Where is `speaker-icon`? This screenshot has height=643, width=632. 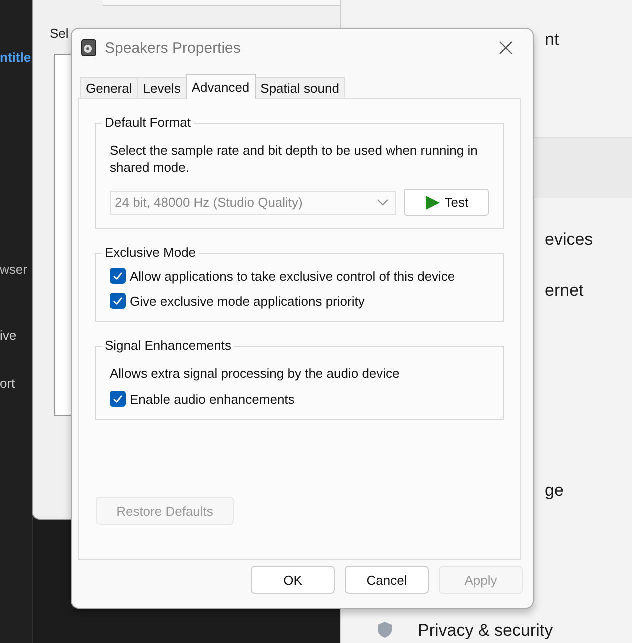
speaker-icon is located at coordinates (89, 48).